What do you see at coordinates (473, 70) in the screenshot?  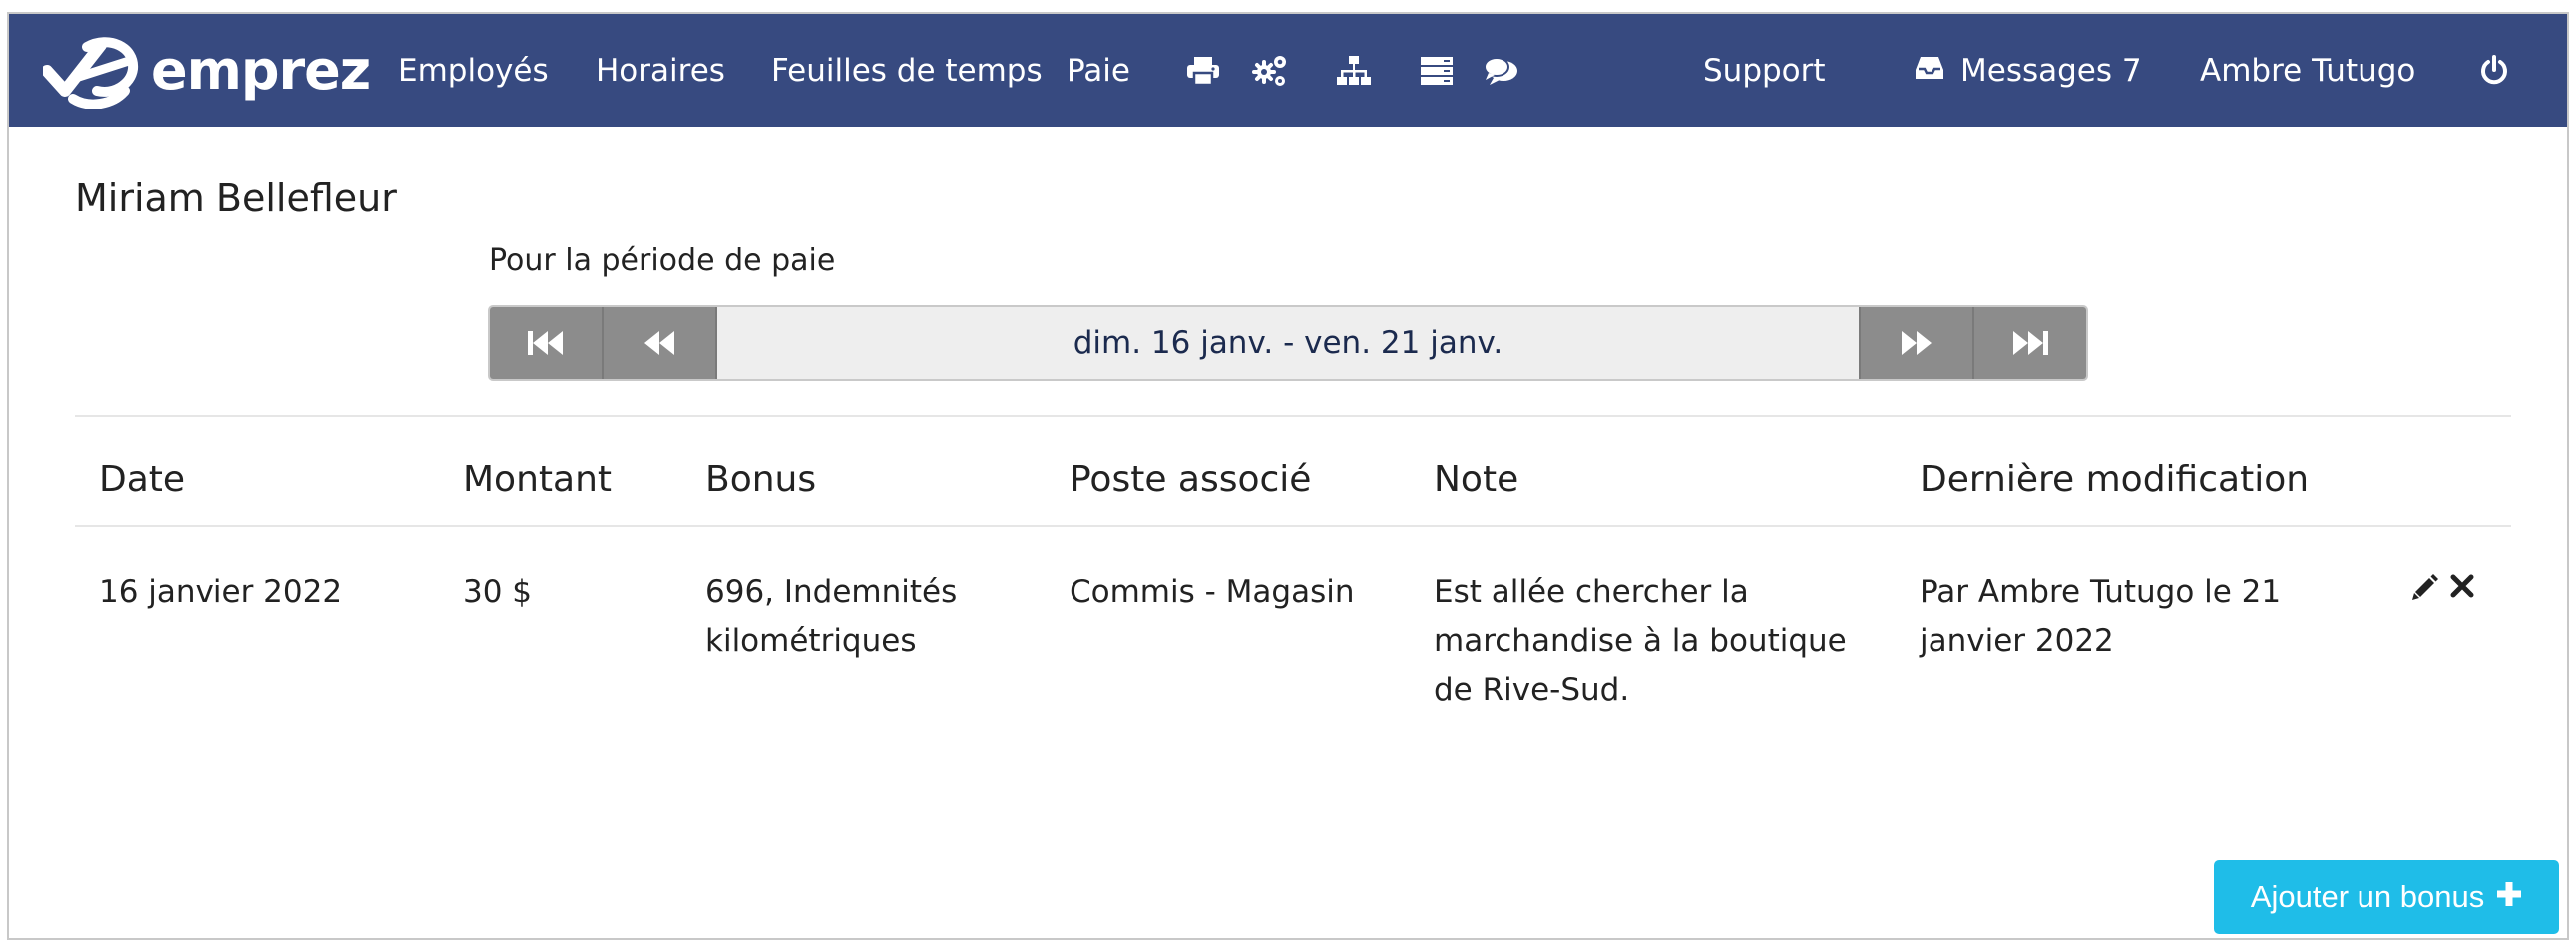 I see `nav-link-employees: Employés` at bounding box center [473, 70].